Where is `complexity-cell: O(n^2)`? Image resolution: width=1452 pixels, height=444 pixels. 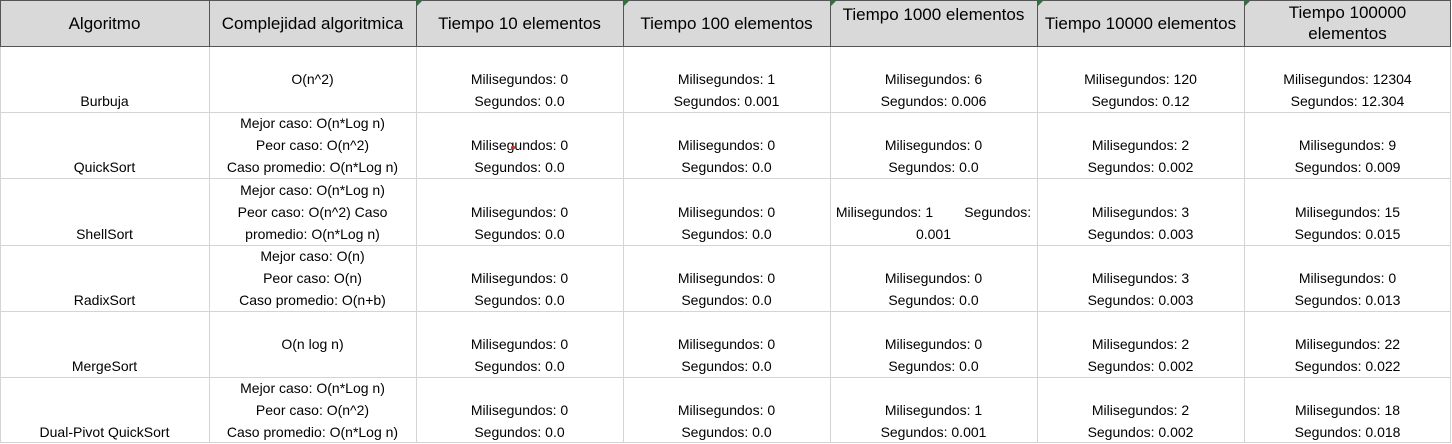 complexity-cell: O(n^2) is located at coordinates (312, 79).